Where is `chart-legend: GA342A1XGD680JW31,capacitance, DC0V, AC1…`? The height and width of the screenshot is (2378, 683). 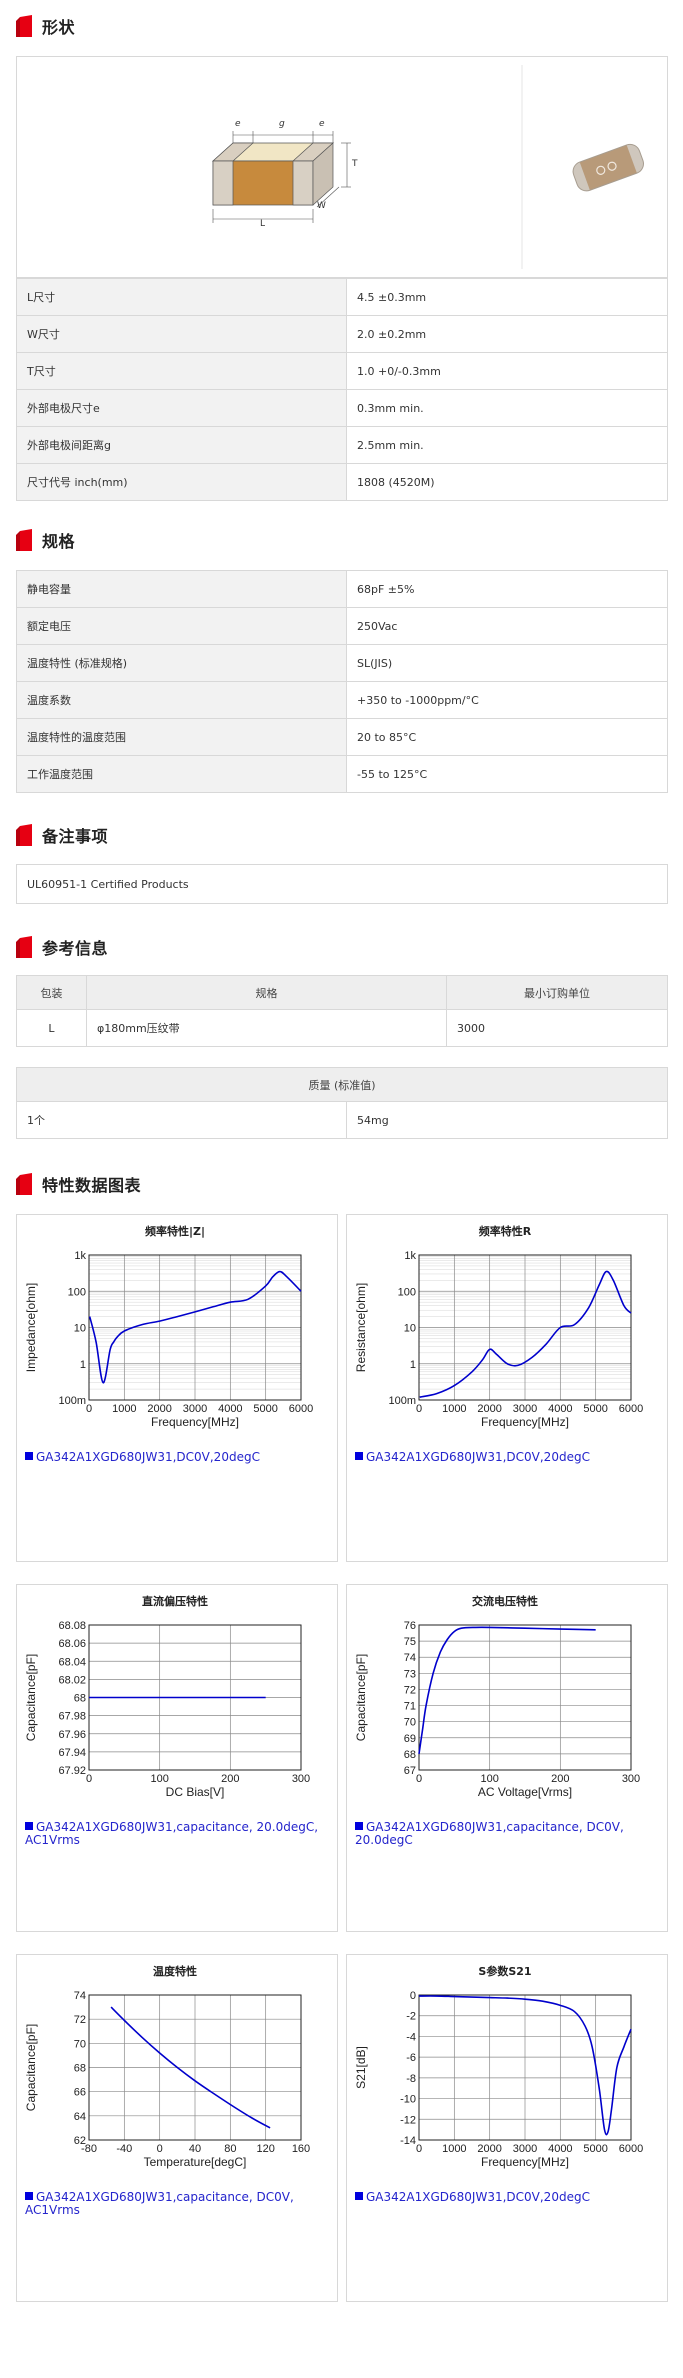 chart-legend: GA342A1XGD680JW31,capacitance, DC0V, AC1… is located at coordinates (177, 2204).